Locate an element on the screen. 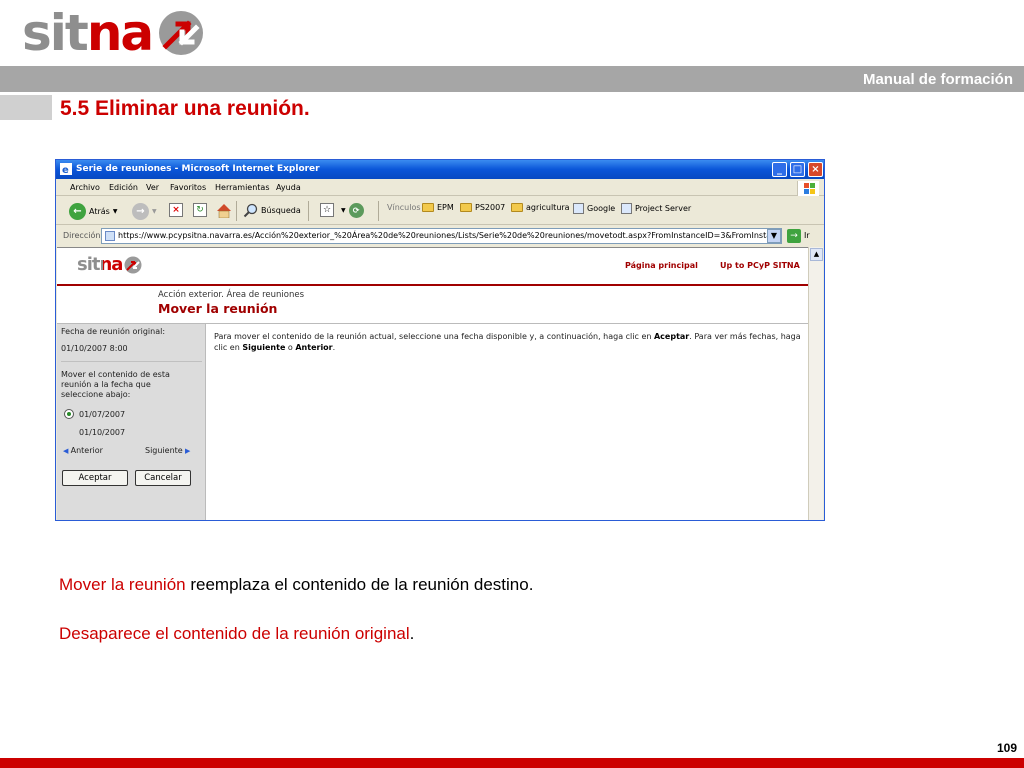 This screenshot has height=768, width=1024. right-arrow-icon: ▶ is located at coordinates (186, 451).